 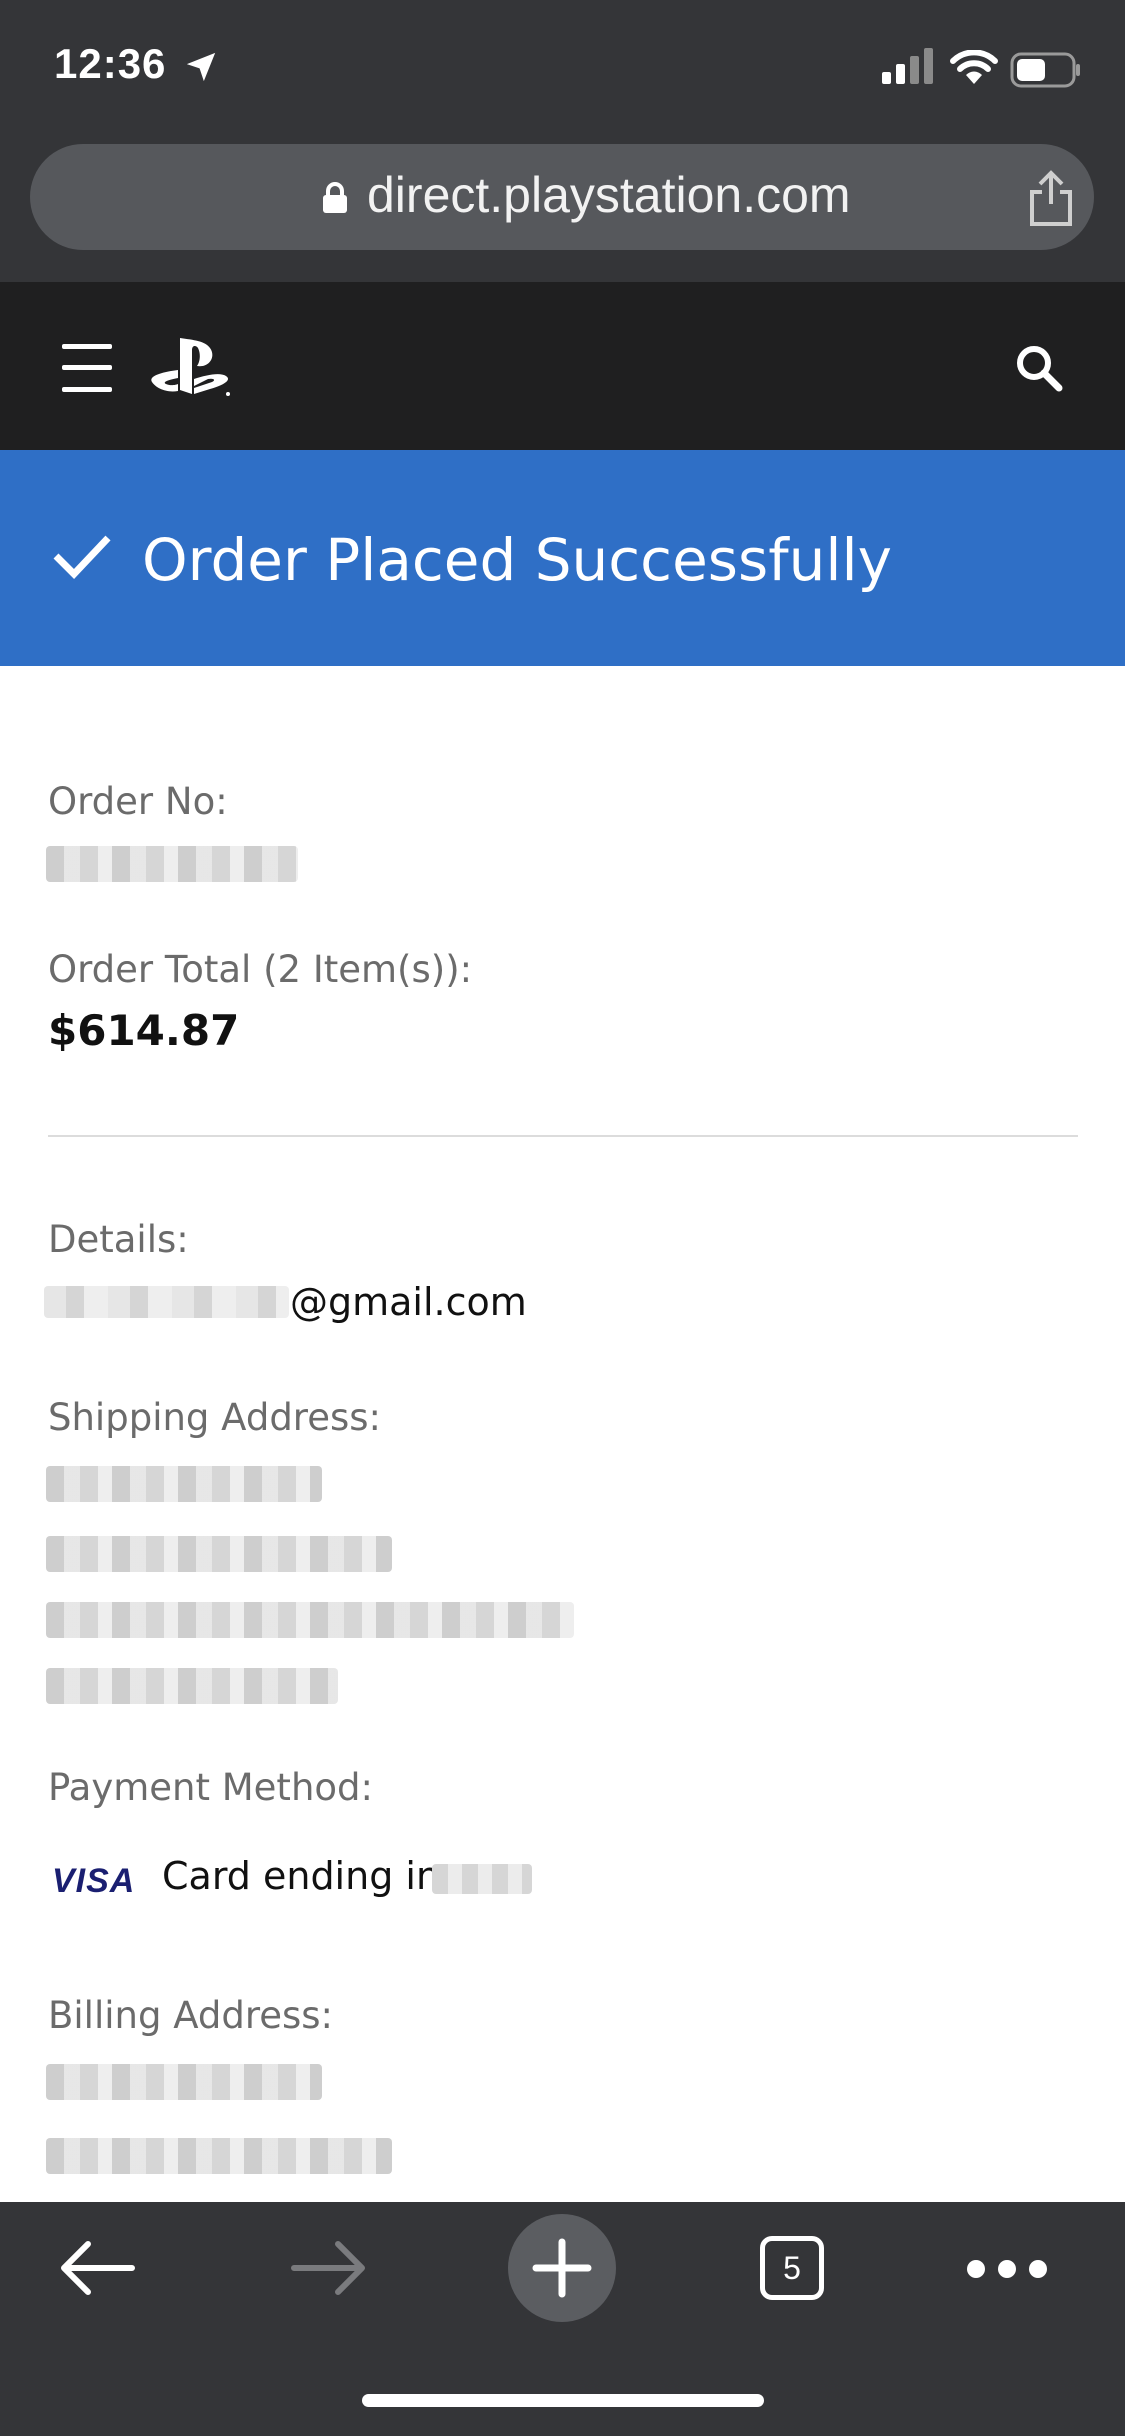 What do you see at coordinates (562, 70) in the screenshot?
I see `status-bar: 12:36` at bounding box center [562, 70].